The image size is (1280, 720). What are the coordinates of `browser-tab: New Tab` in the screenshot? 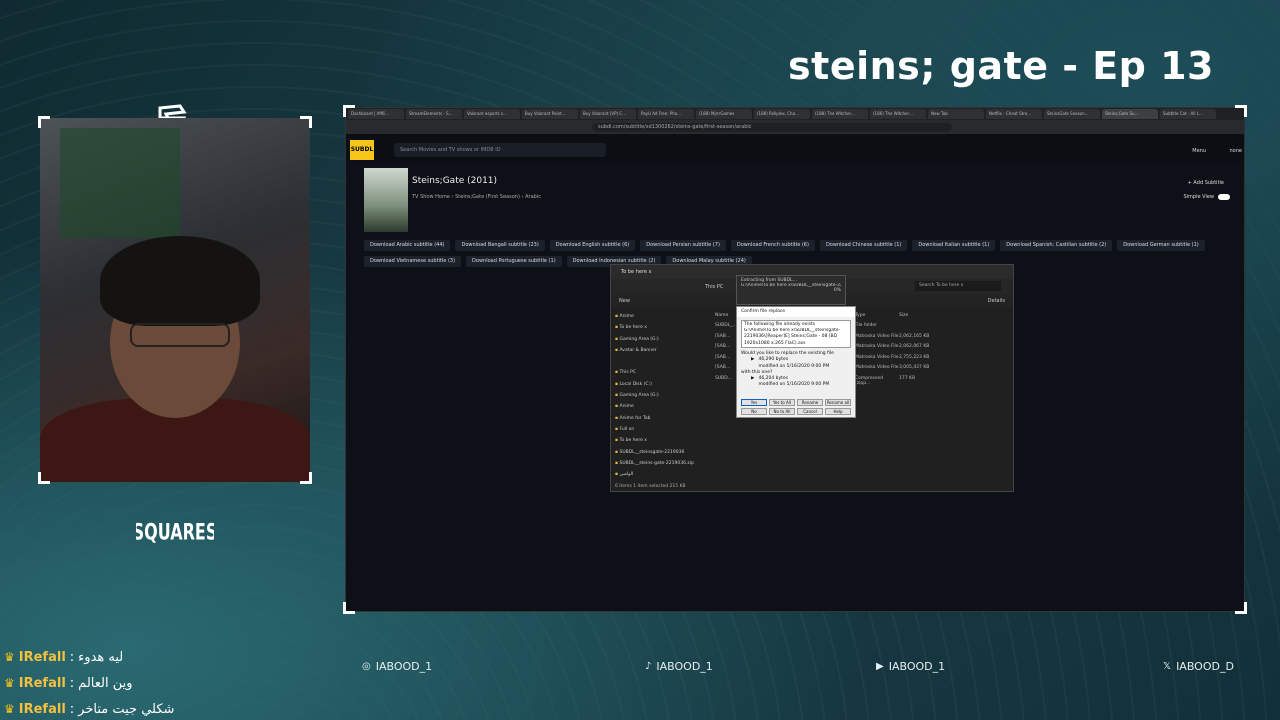 It's located at (956, 114).